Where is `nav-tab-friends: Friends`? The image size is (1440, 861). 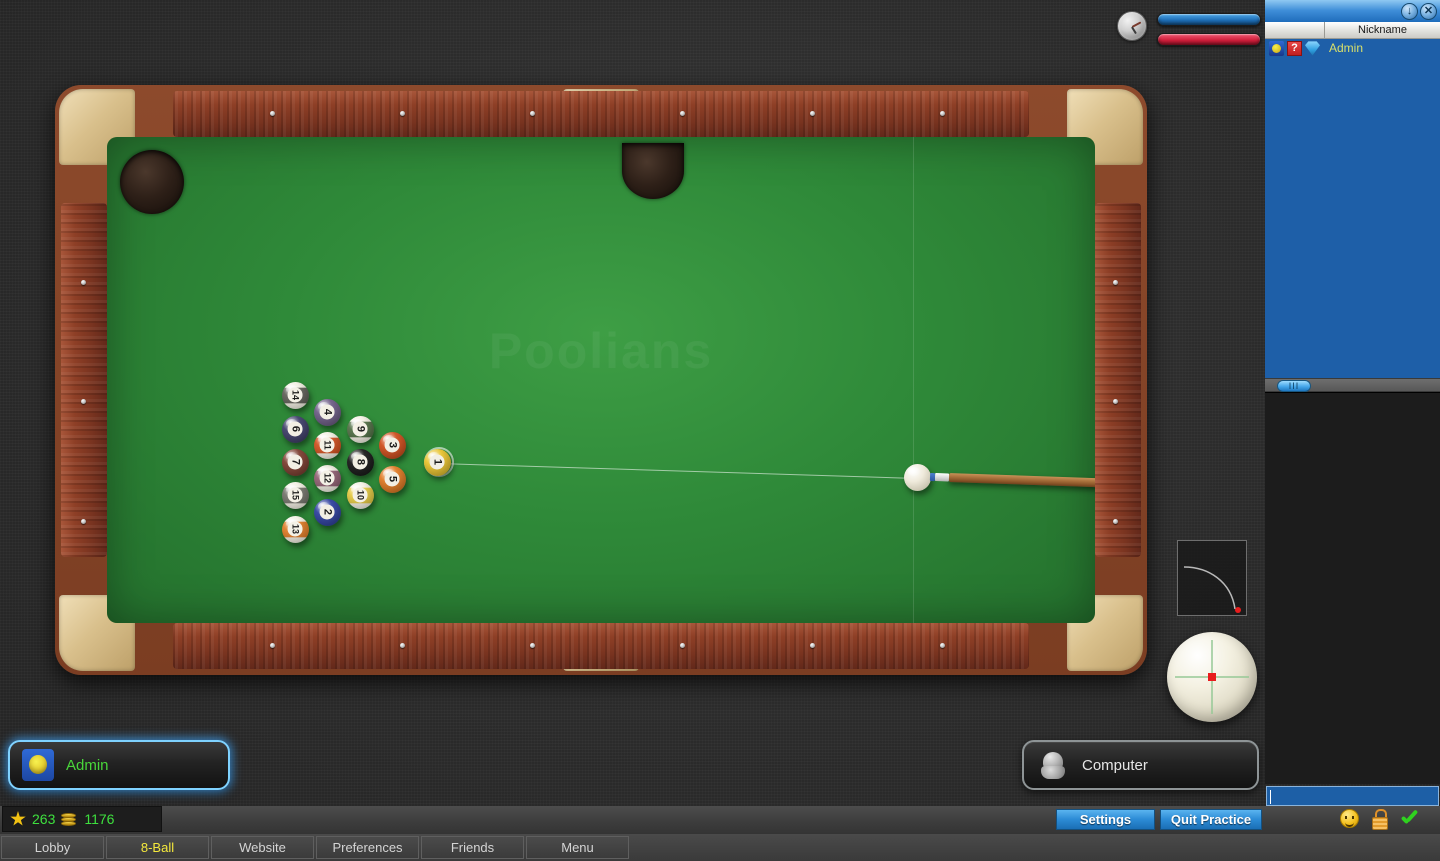 nav-tab-friends: Friends is located at coordinates (472, 847).